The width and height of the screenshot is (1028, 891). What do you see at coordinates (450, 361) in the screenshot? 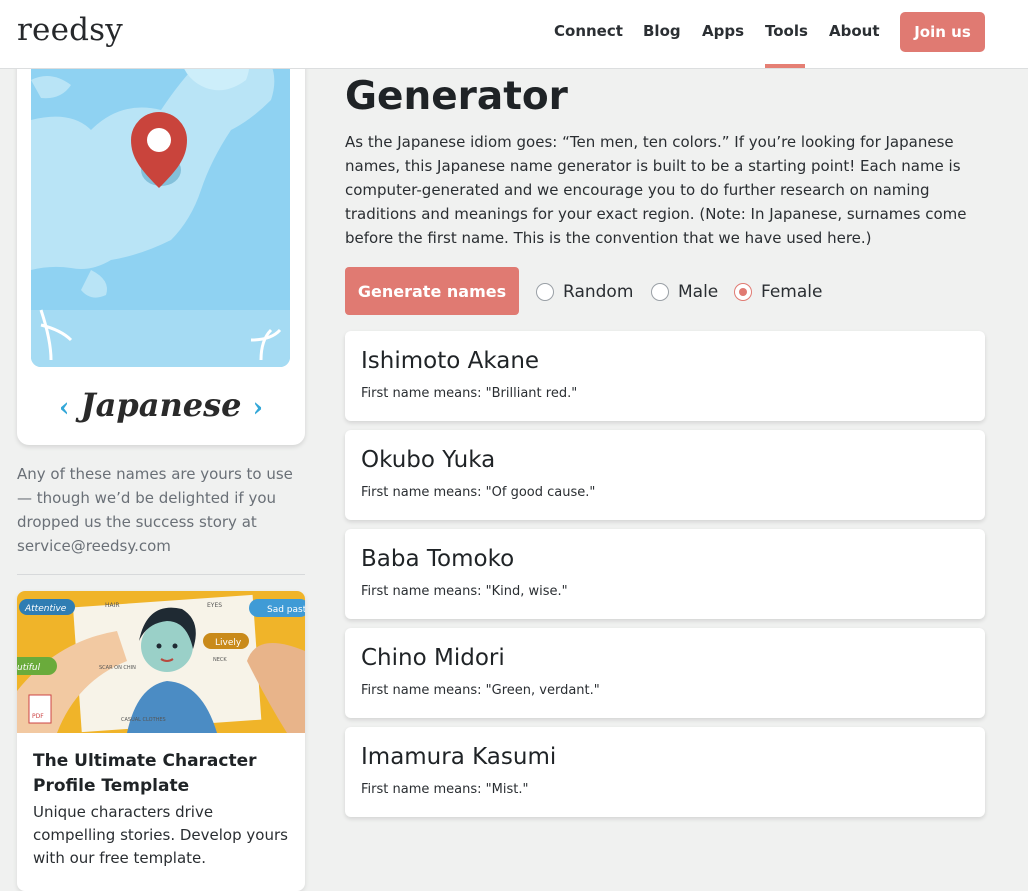
I see `generated-name: Ishimoto Akane` at bounding box center [450, 361].